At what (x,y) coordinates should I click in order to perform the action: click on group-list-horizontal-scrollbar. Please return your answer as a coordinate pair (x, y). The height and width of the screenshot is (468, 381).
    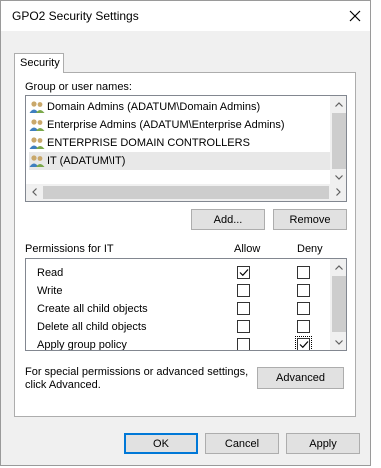
    Looking at the image, I should click on (186, 192).